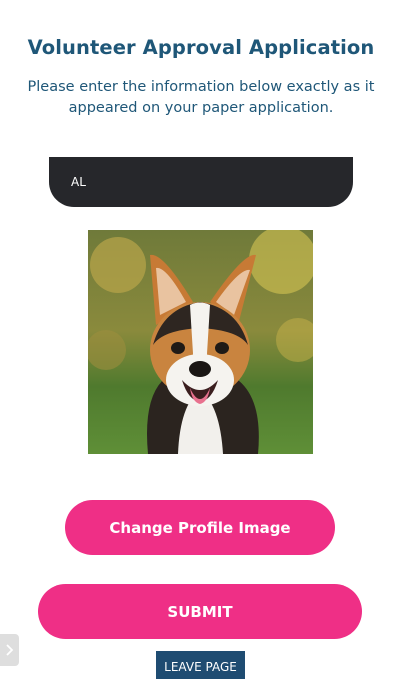  Describe the element at coordinates (201, 182) in the screenshot. I see `name-input: AL` at that location.